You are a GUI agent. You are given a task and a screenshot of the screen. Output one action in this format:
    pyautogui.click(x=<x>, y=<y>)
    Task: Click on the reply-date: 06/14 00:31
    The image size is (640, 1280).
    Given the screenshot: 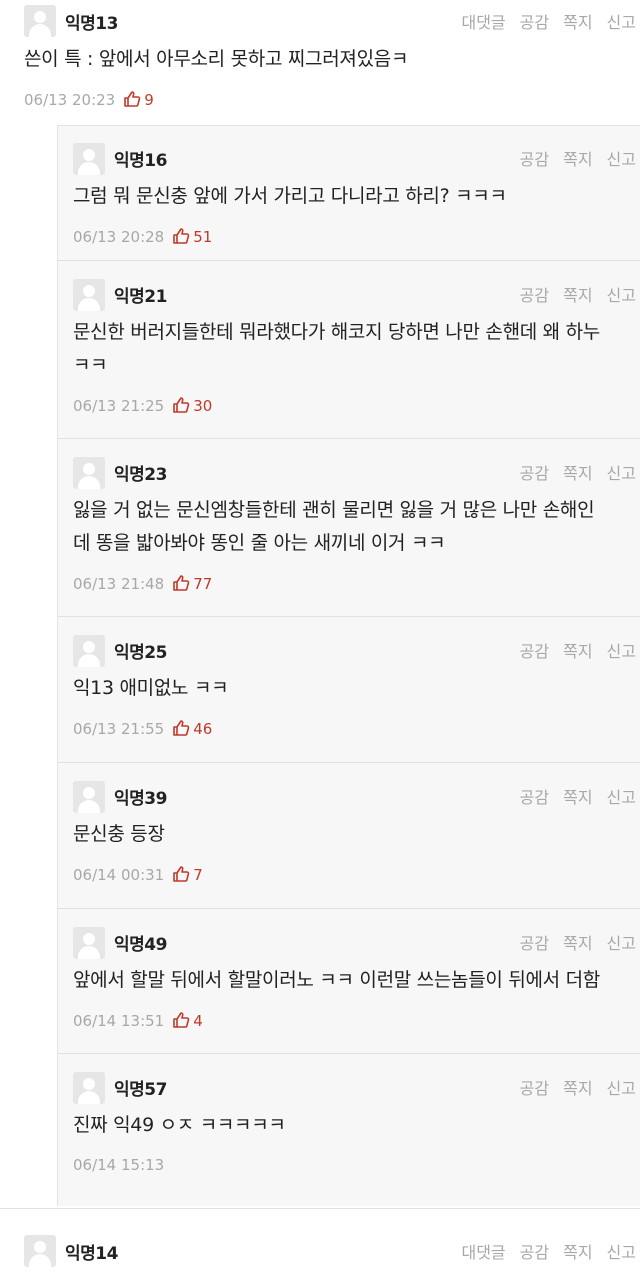 What is the action you would take?
    pyautogui.click(x=119, y=875)
    